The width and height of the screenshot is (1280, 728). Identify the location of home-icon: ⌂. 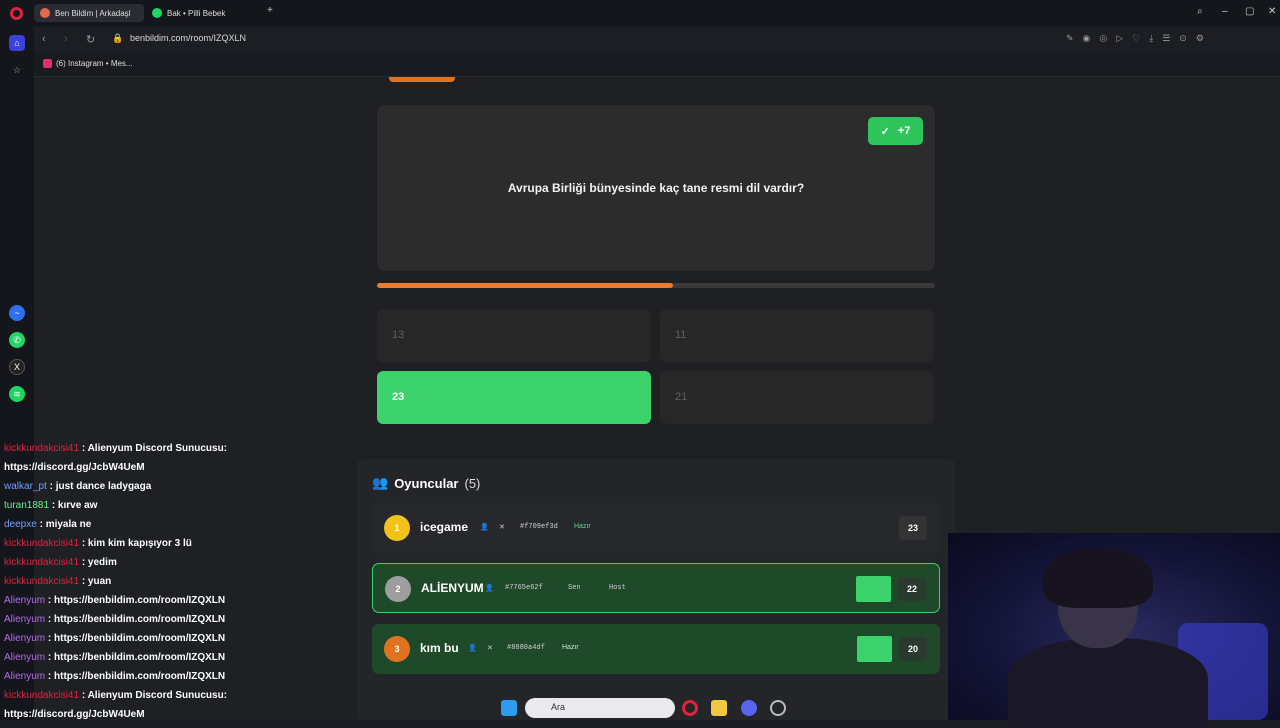
(17, 43).